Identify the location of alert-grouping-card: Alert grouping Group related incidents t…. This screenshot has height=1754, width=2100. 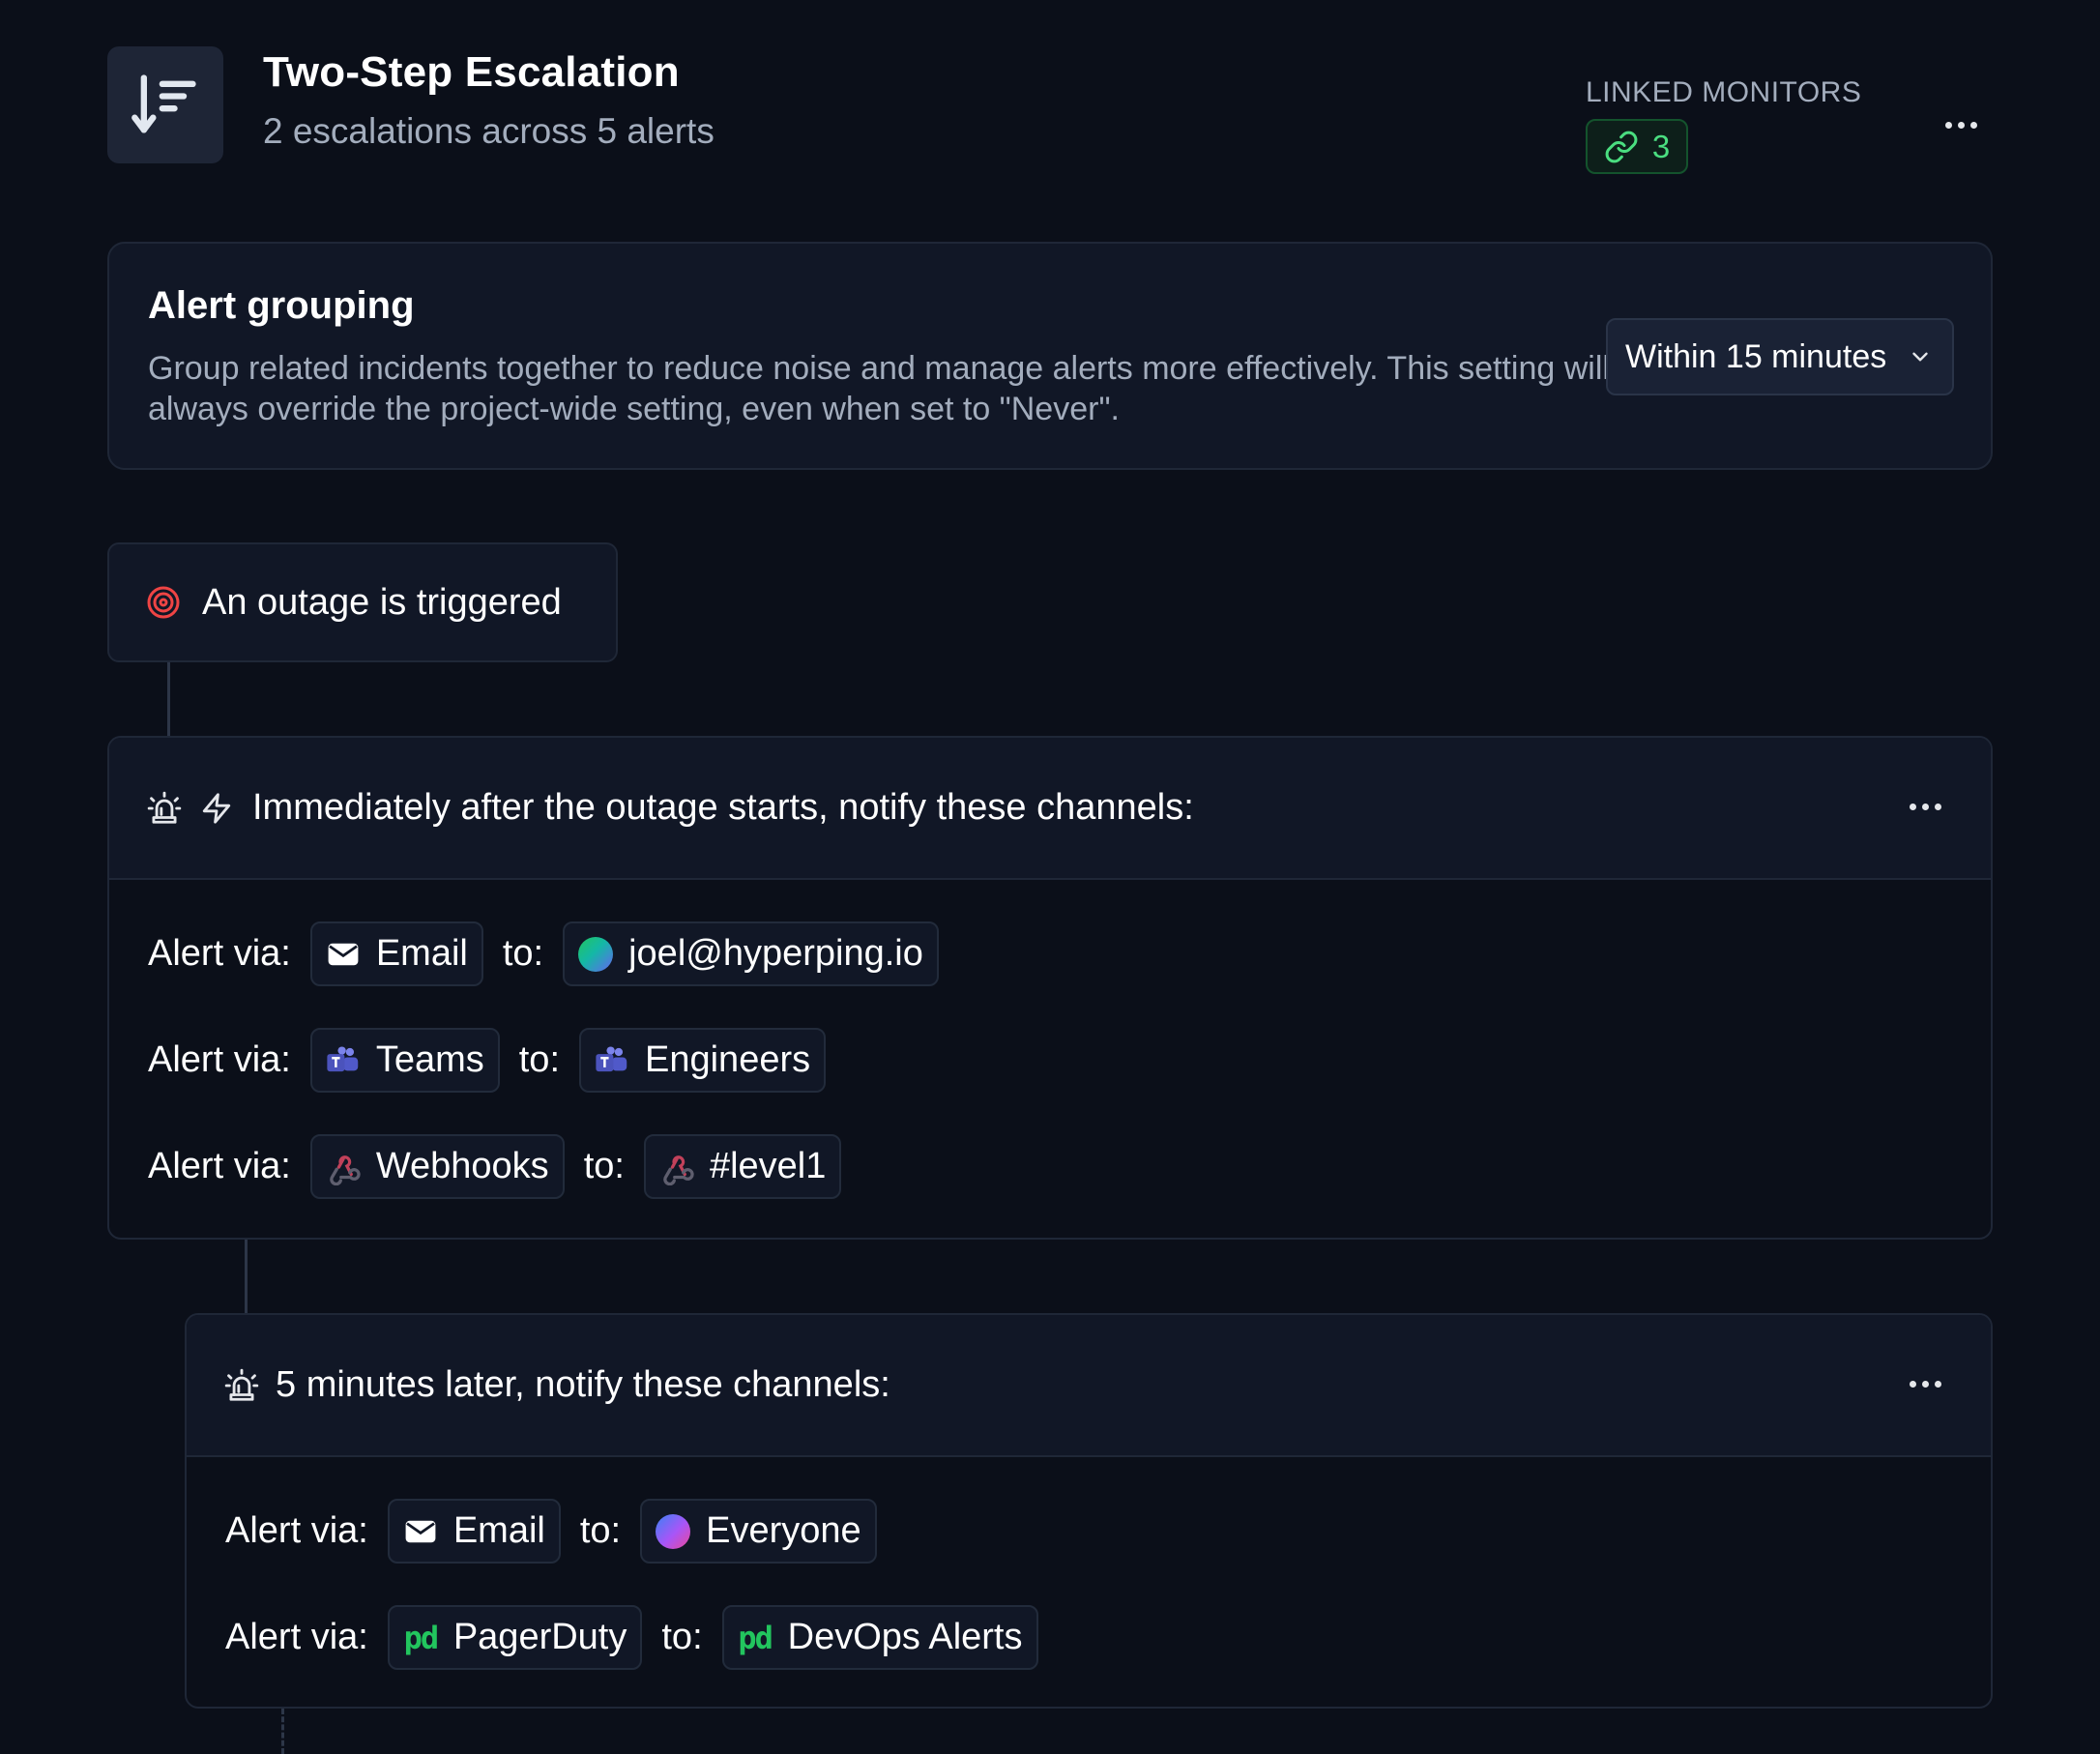
(1050, 356).